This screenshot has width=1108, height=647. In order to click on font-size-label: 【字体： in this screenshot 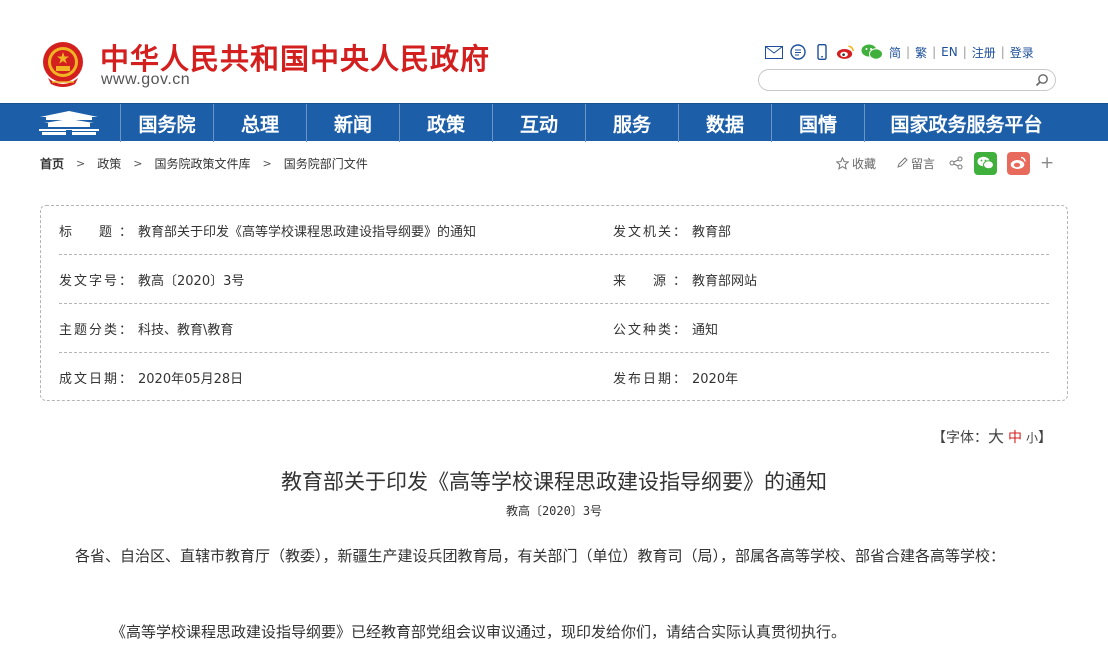, I will do `click(960, 438)`.